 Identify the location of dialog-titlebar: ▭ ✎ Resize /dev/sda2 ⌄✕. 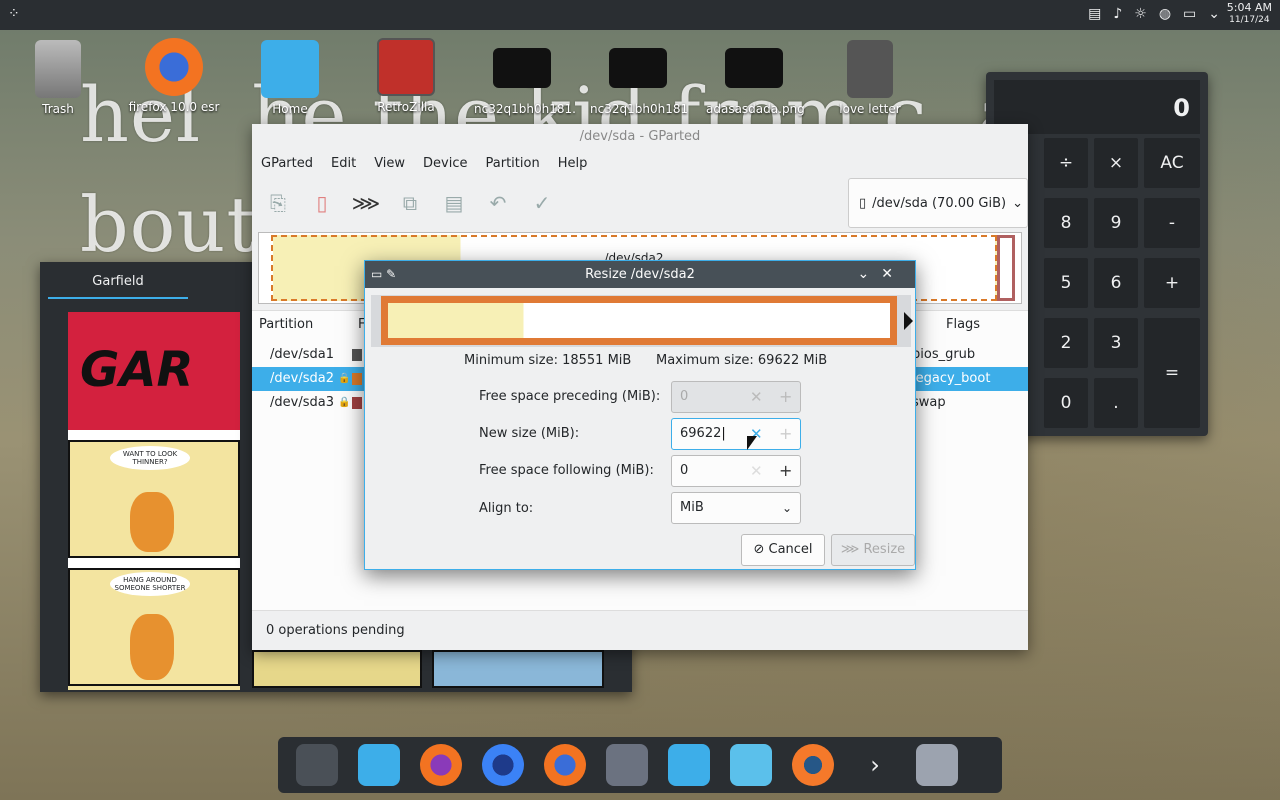
(640, 274).